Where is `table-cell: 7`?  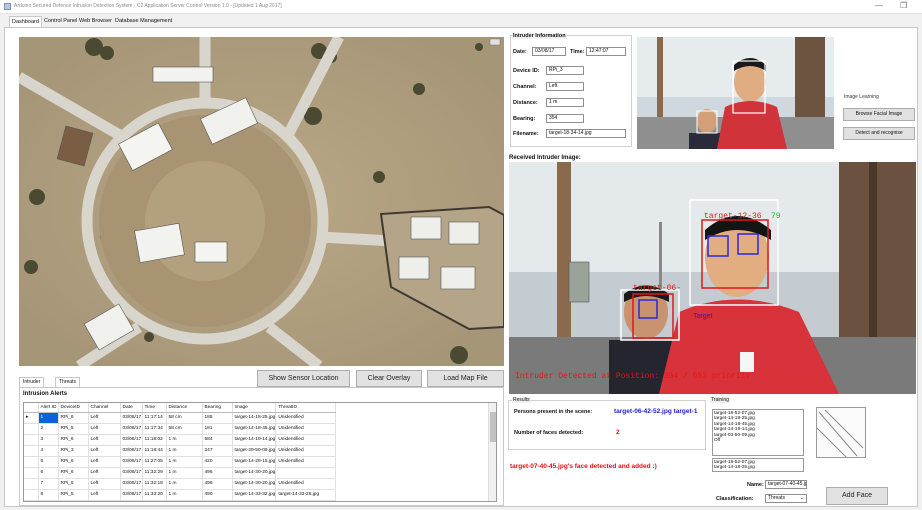 table-cell: 7 is located at coordinates (48, 484).